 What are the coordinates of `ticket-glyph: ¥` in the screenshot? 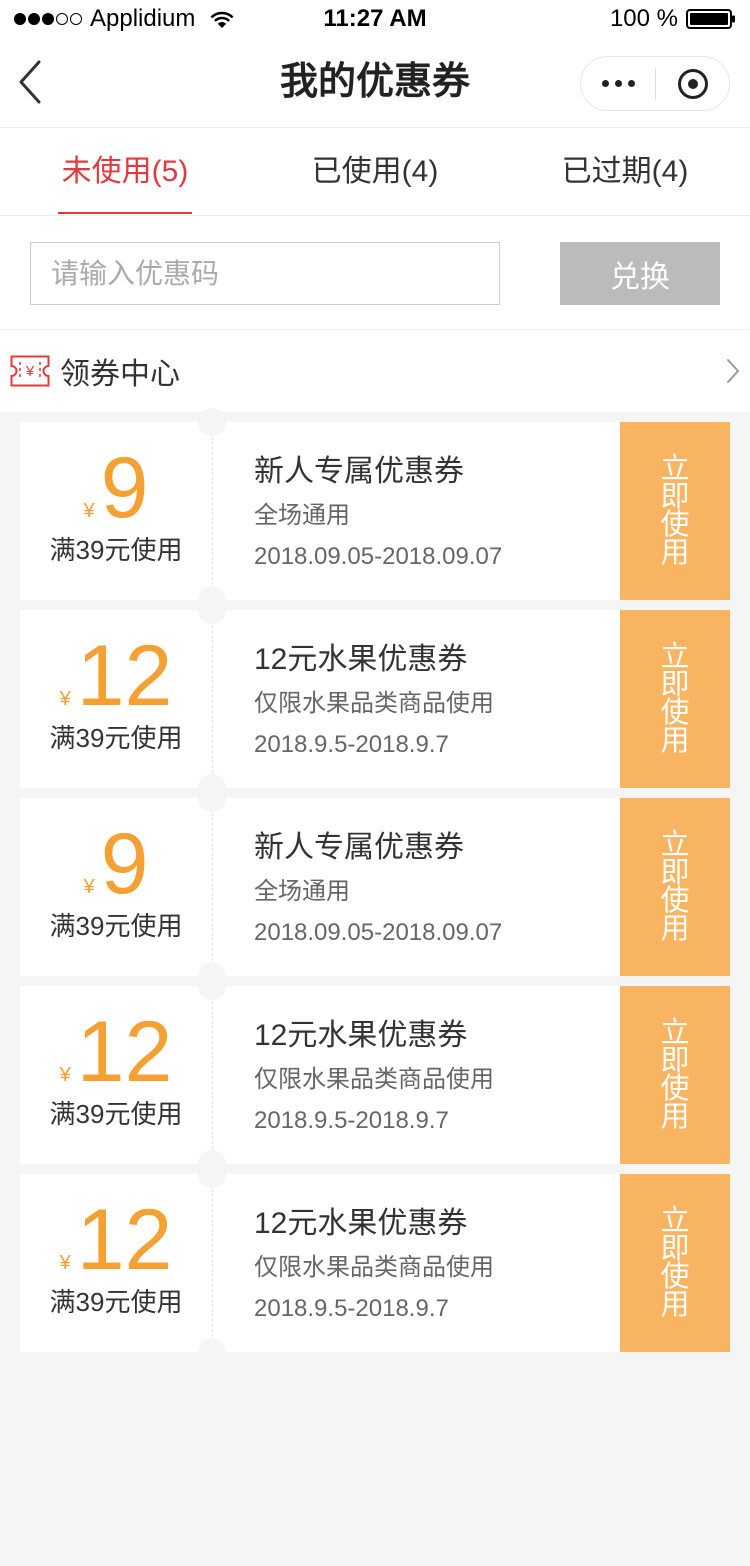 It's located at (30, 371).